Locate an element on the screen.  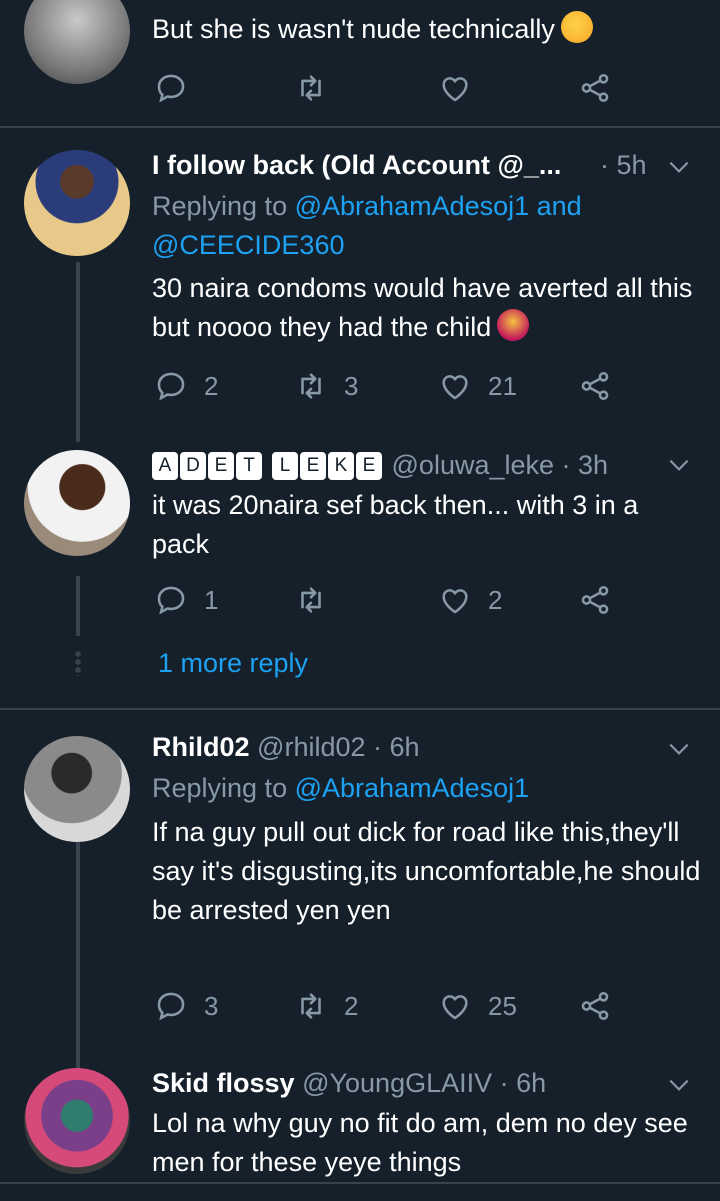
tweet-text: But she is wasn't nude technically is located at coordinates (353, 29).